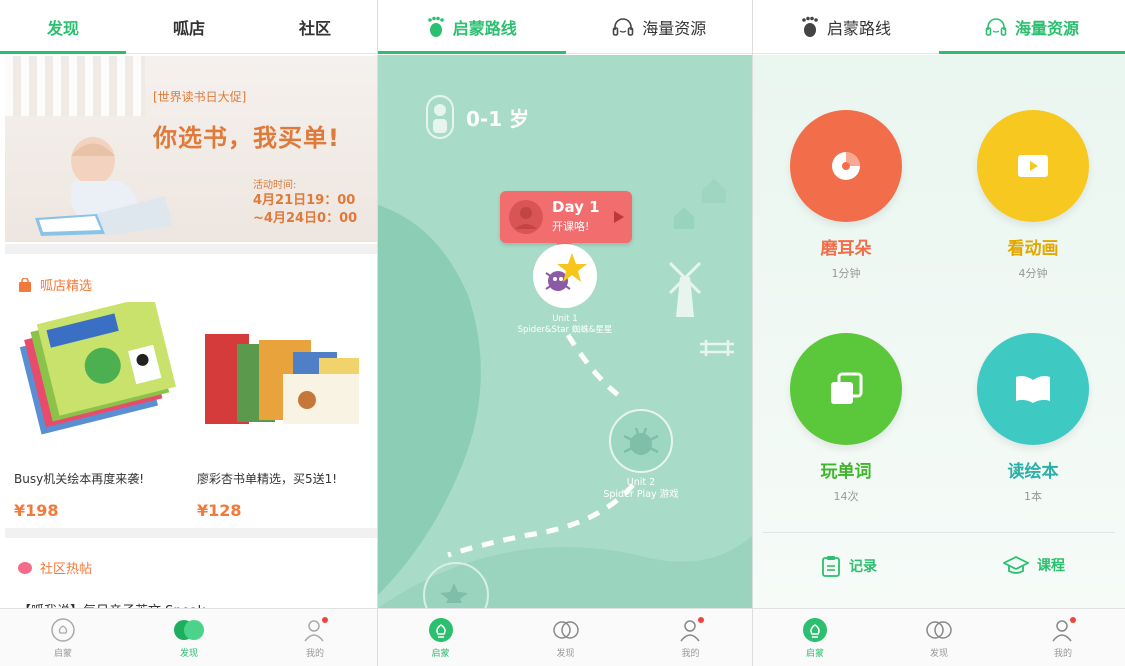 The image size is (1125, 666). Describe the element at coordinates (315, 26) in the screenshot. I see `tab-community: 社区` at that location.